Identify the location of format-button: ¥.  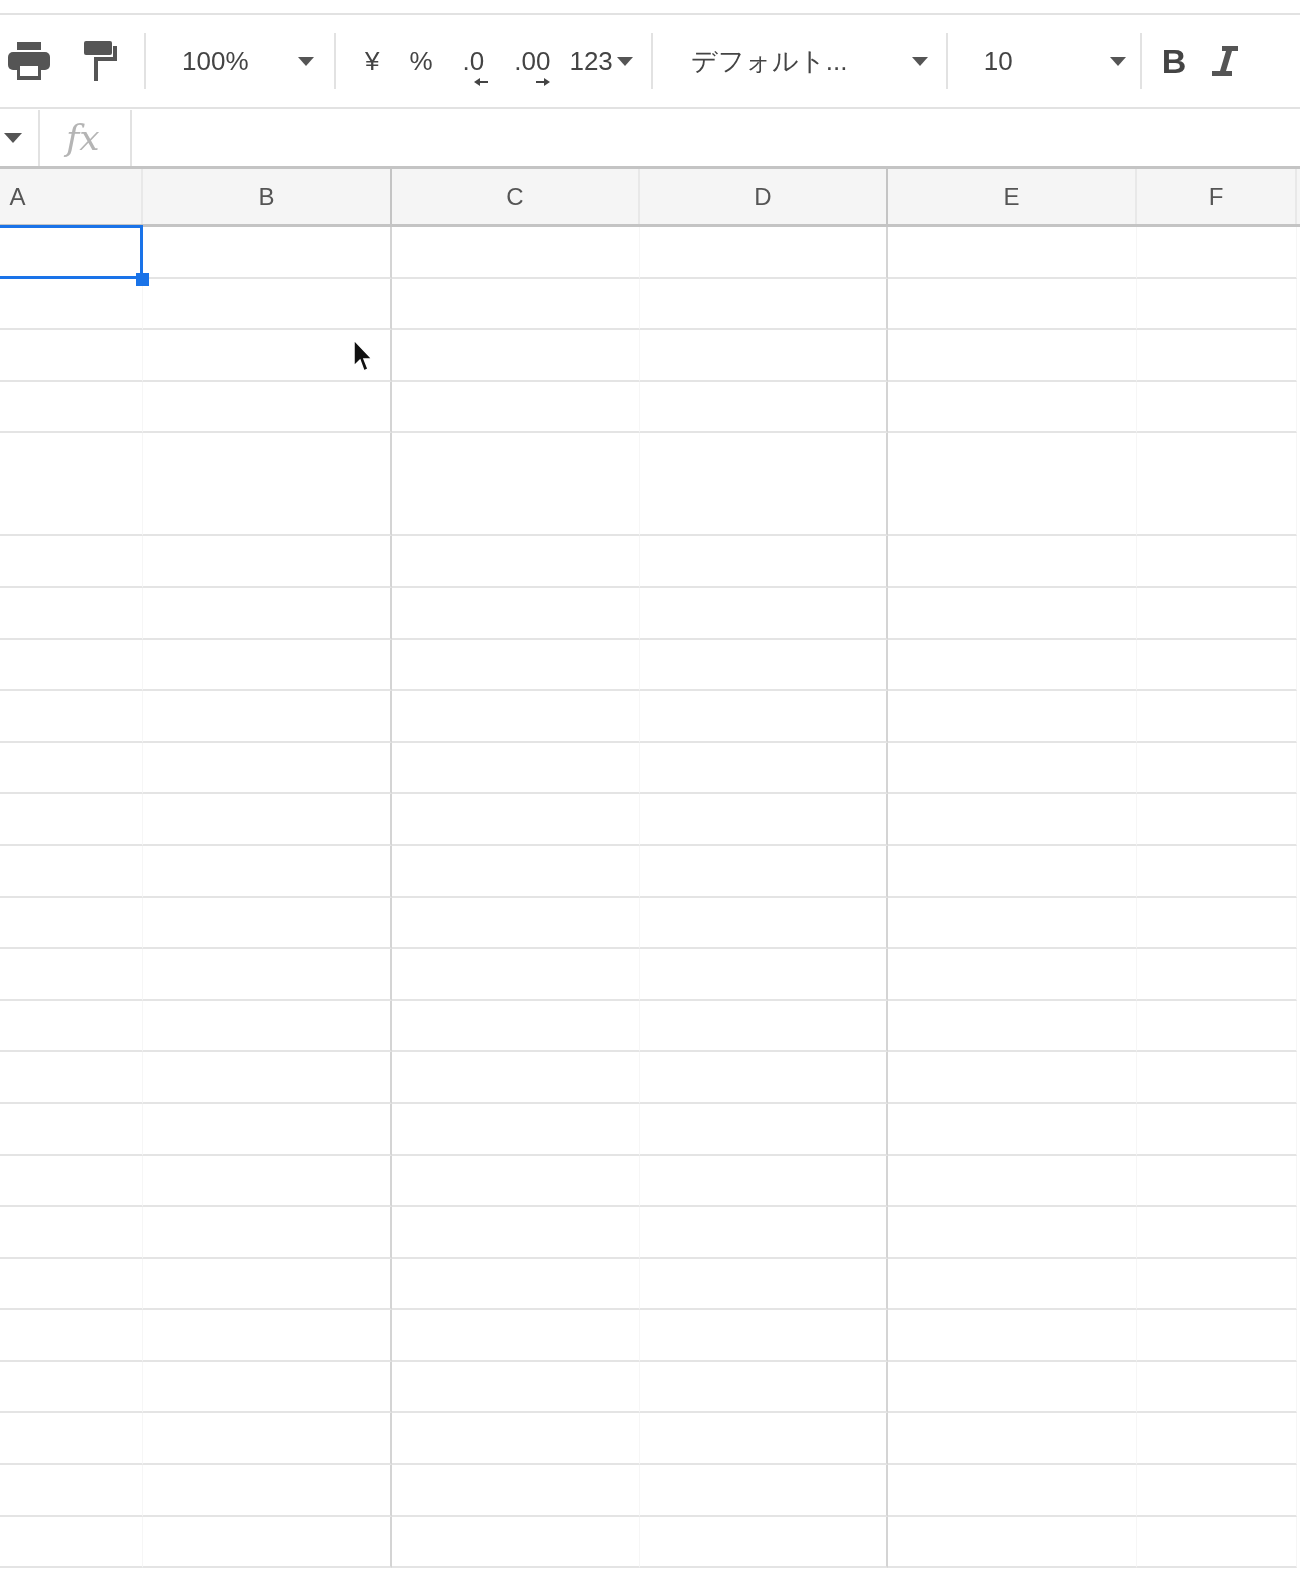
(372, 61).